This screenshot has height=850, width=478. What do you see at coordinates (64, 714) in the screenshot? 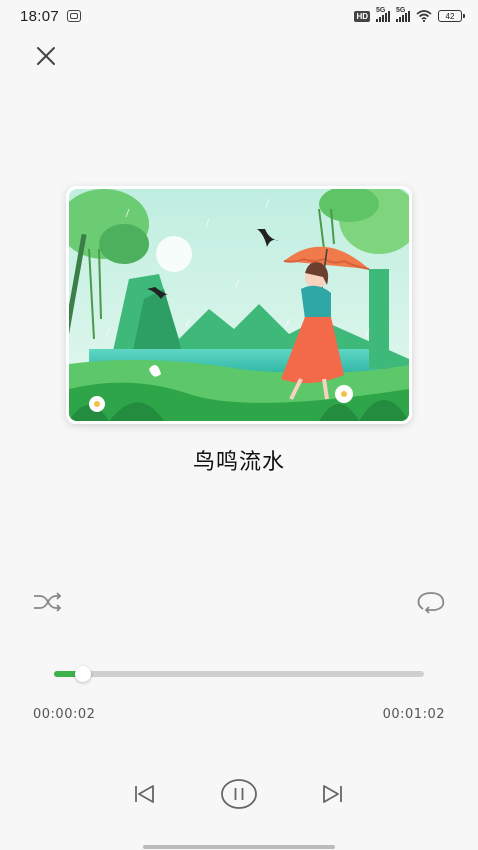
I see `current-time: 00:00:02` at bounding box center [64, 714].